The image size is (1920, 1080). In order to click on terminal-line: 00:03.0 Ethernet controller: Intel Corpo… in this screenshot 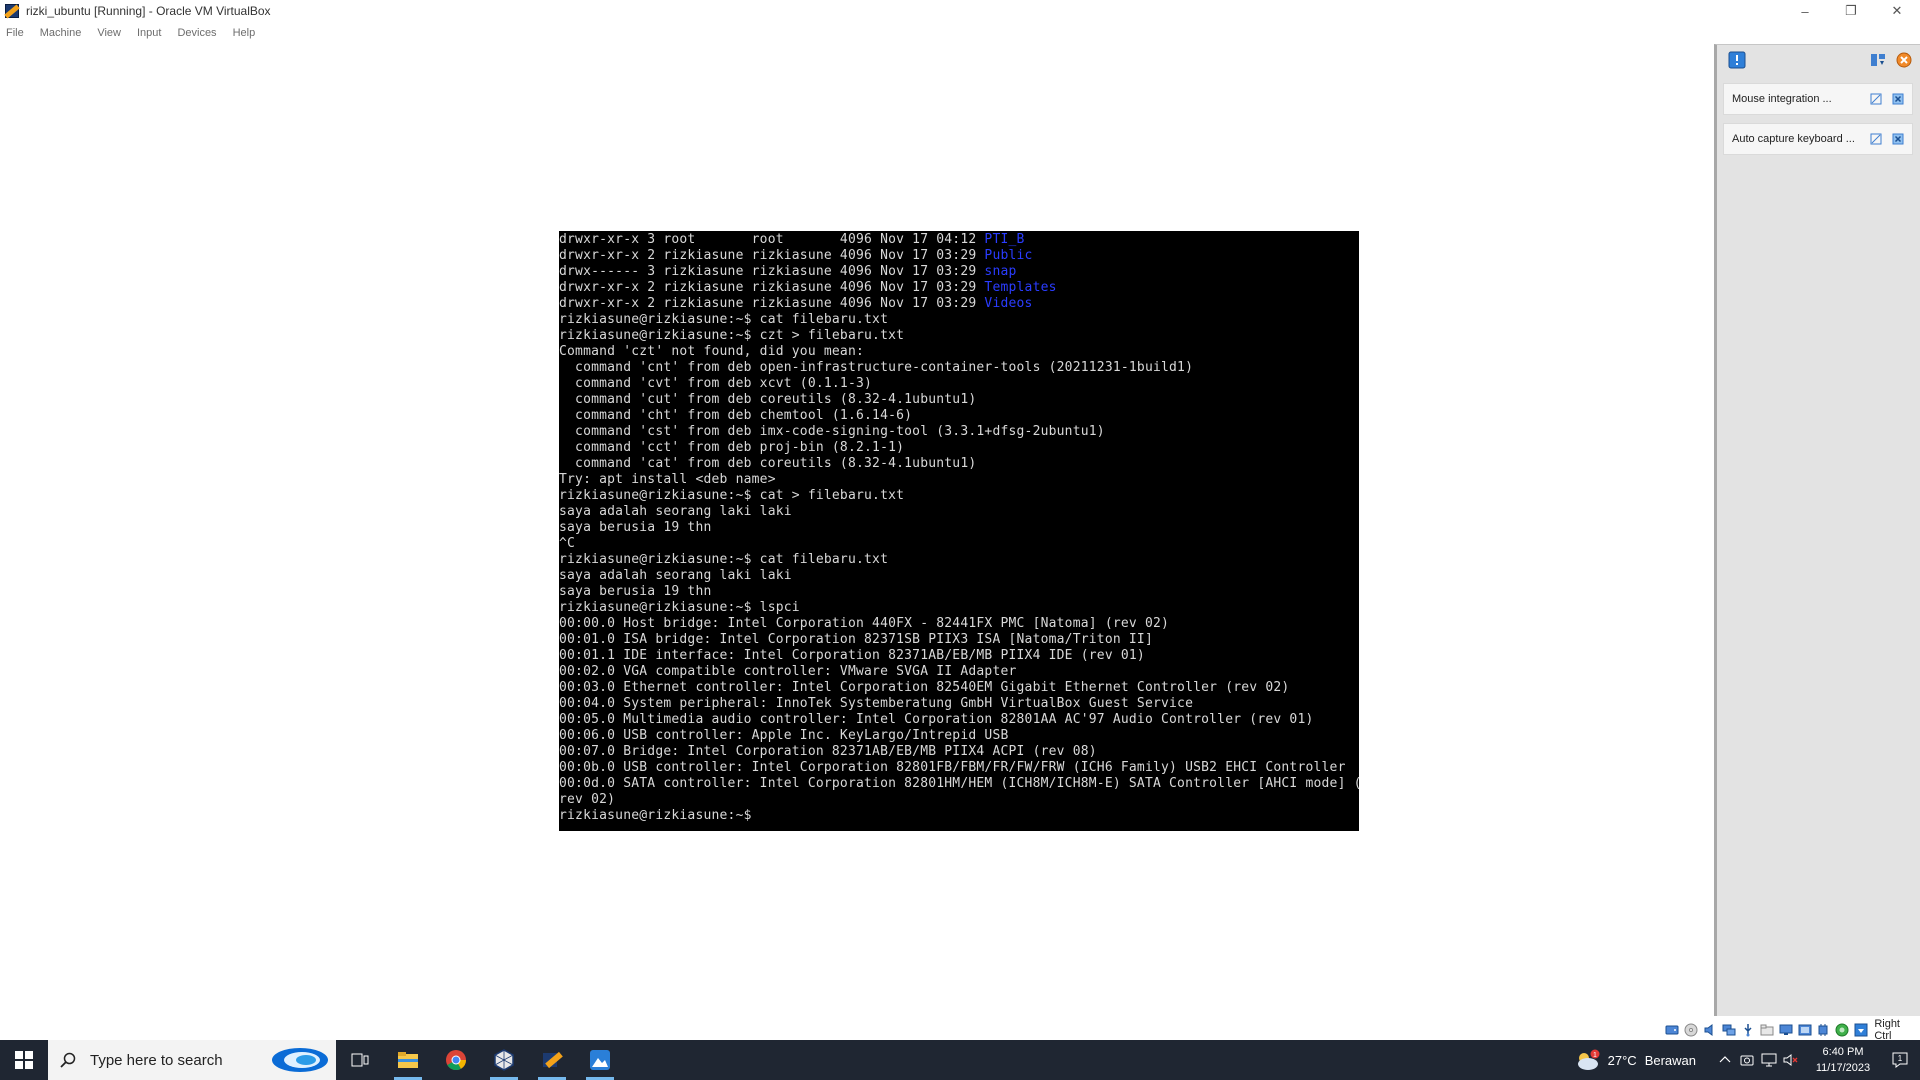, I will do `click(959, 688)`.